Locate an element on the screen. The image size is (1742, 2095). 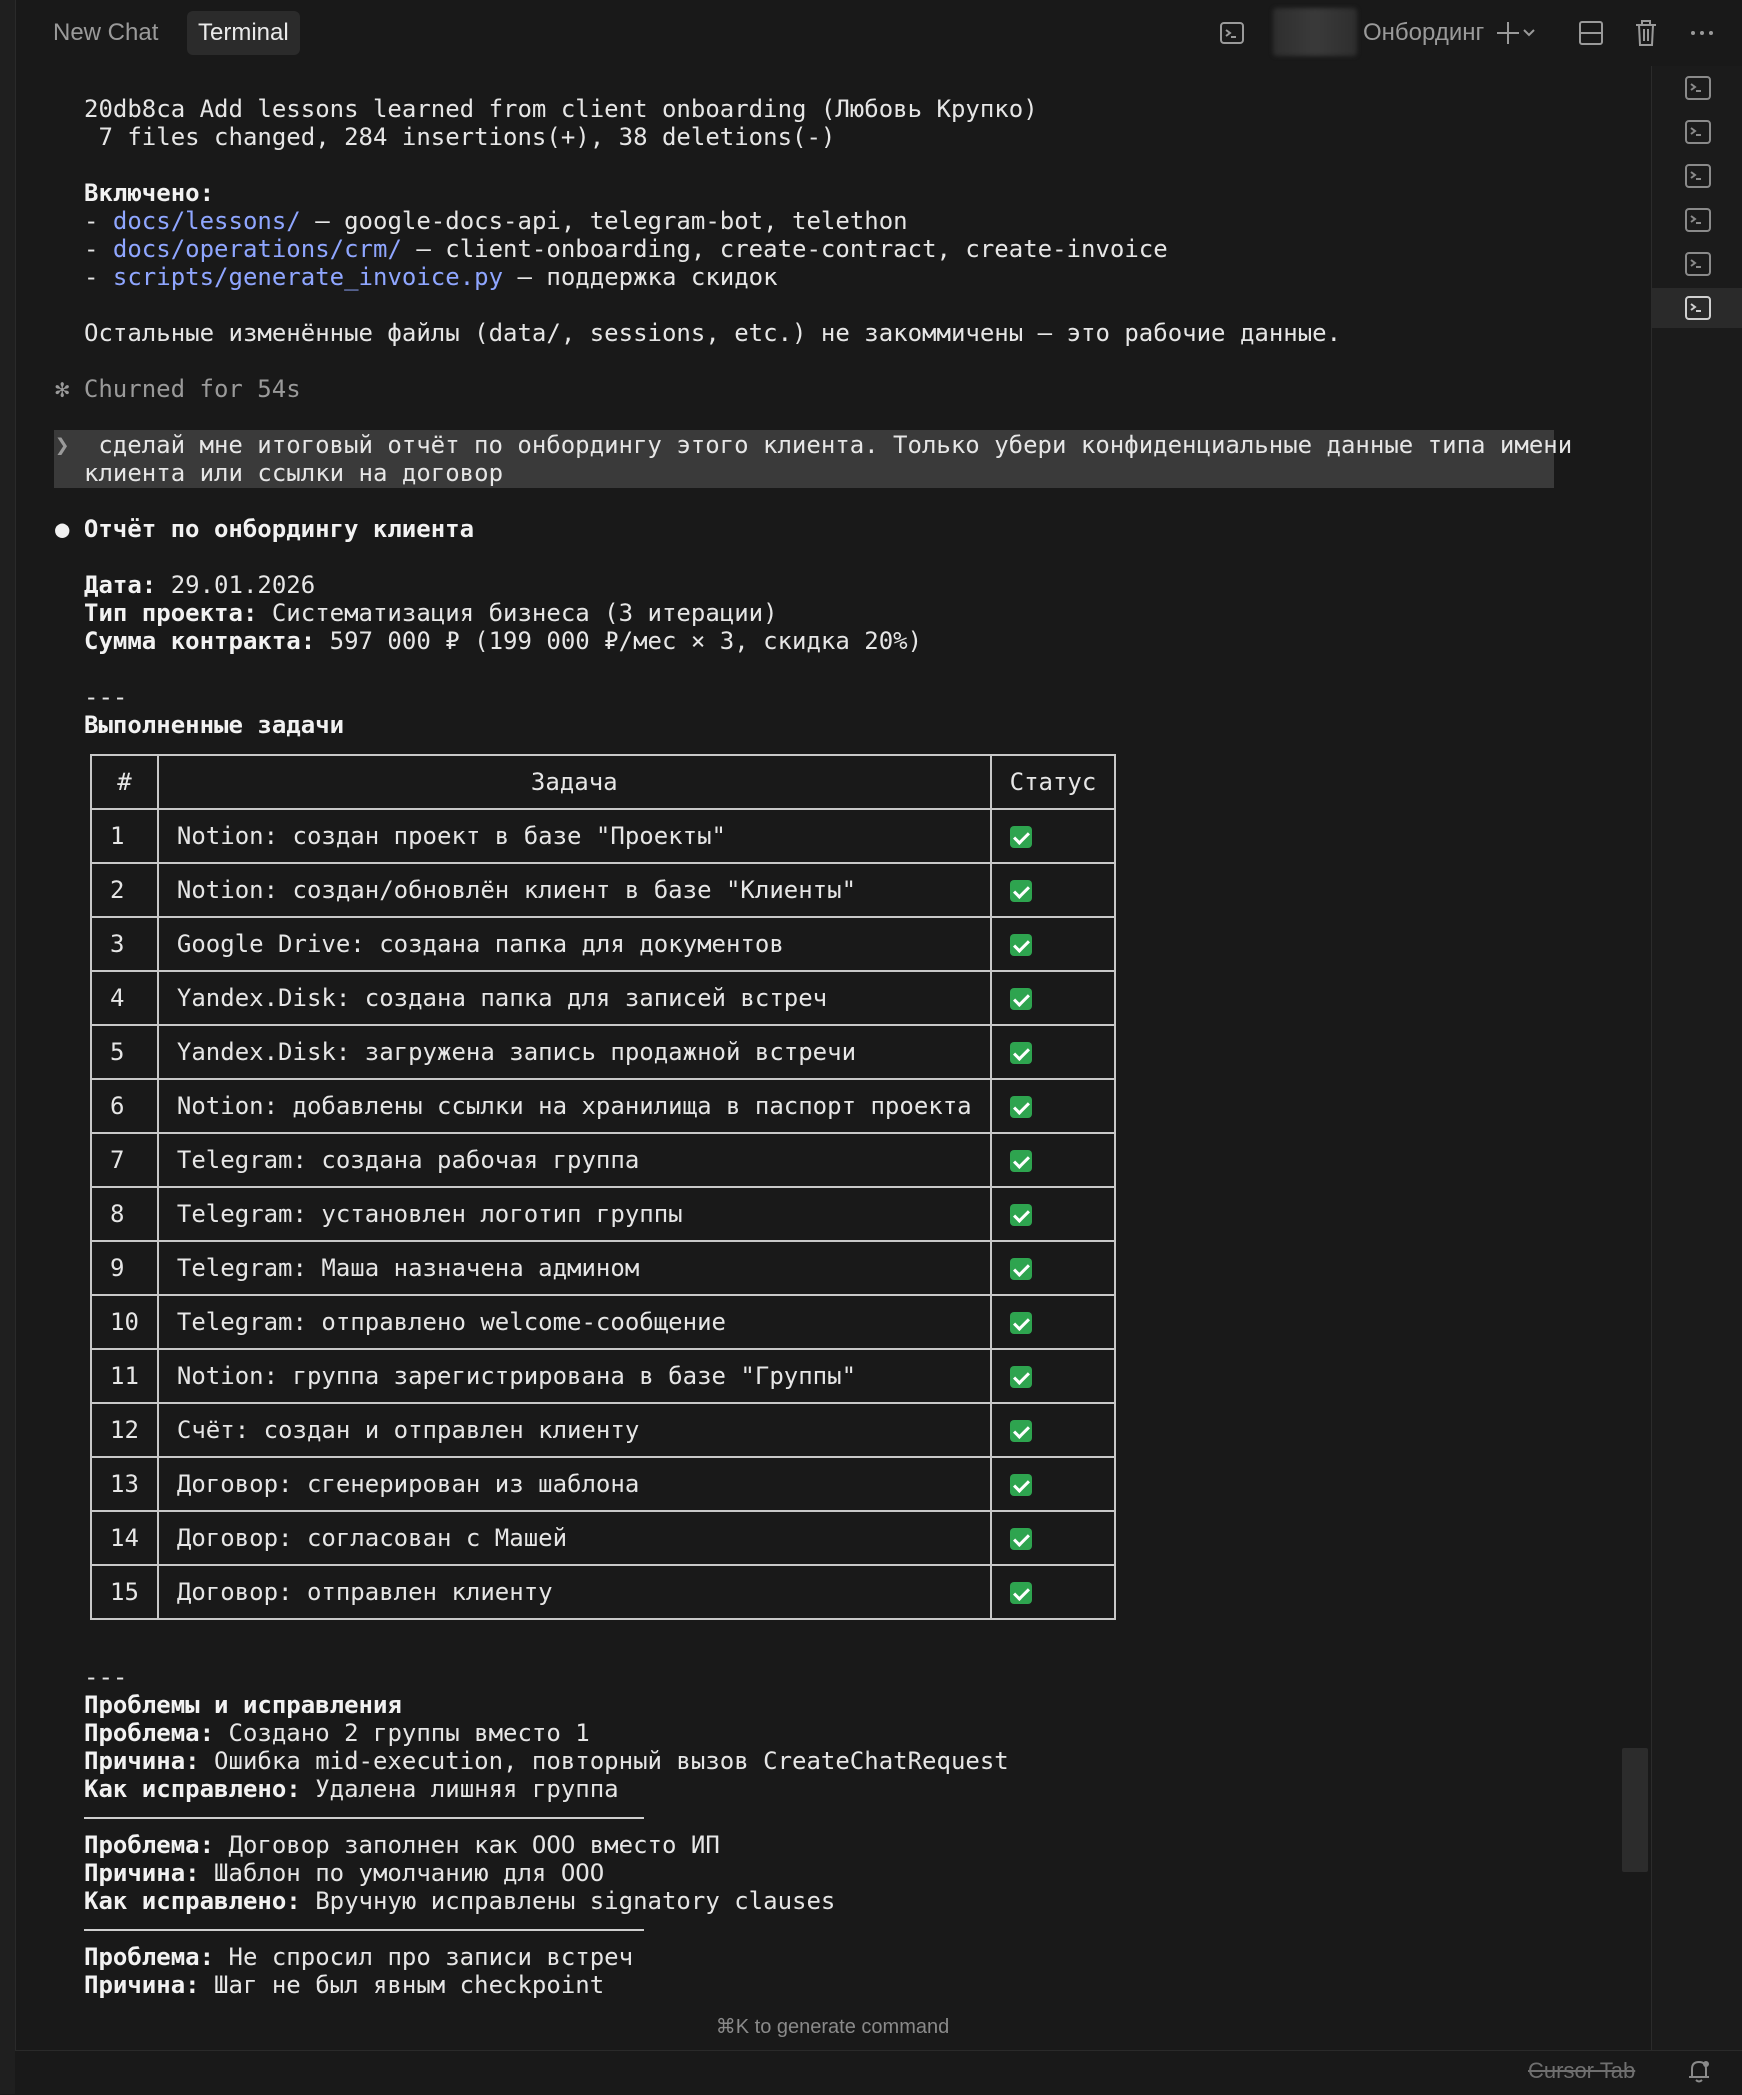
issue-cause: Причина: Шаг не был явным checkpoint is located at coordinates (344, 1985).